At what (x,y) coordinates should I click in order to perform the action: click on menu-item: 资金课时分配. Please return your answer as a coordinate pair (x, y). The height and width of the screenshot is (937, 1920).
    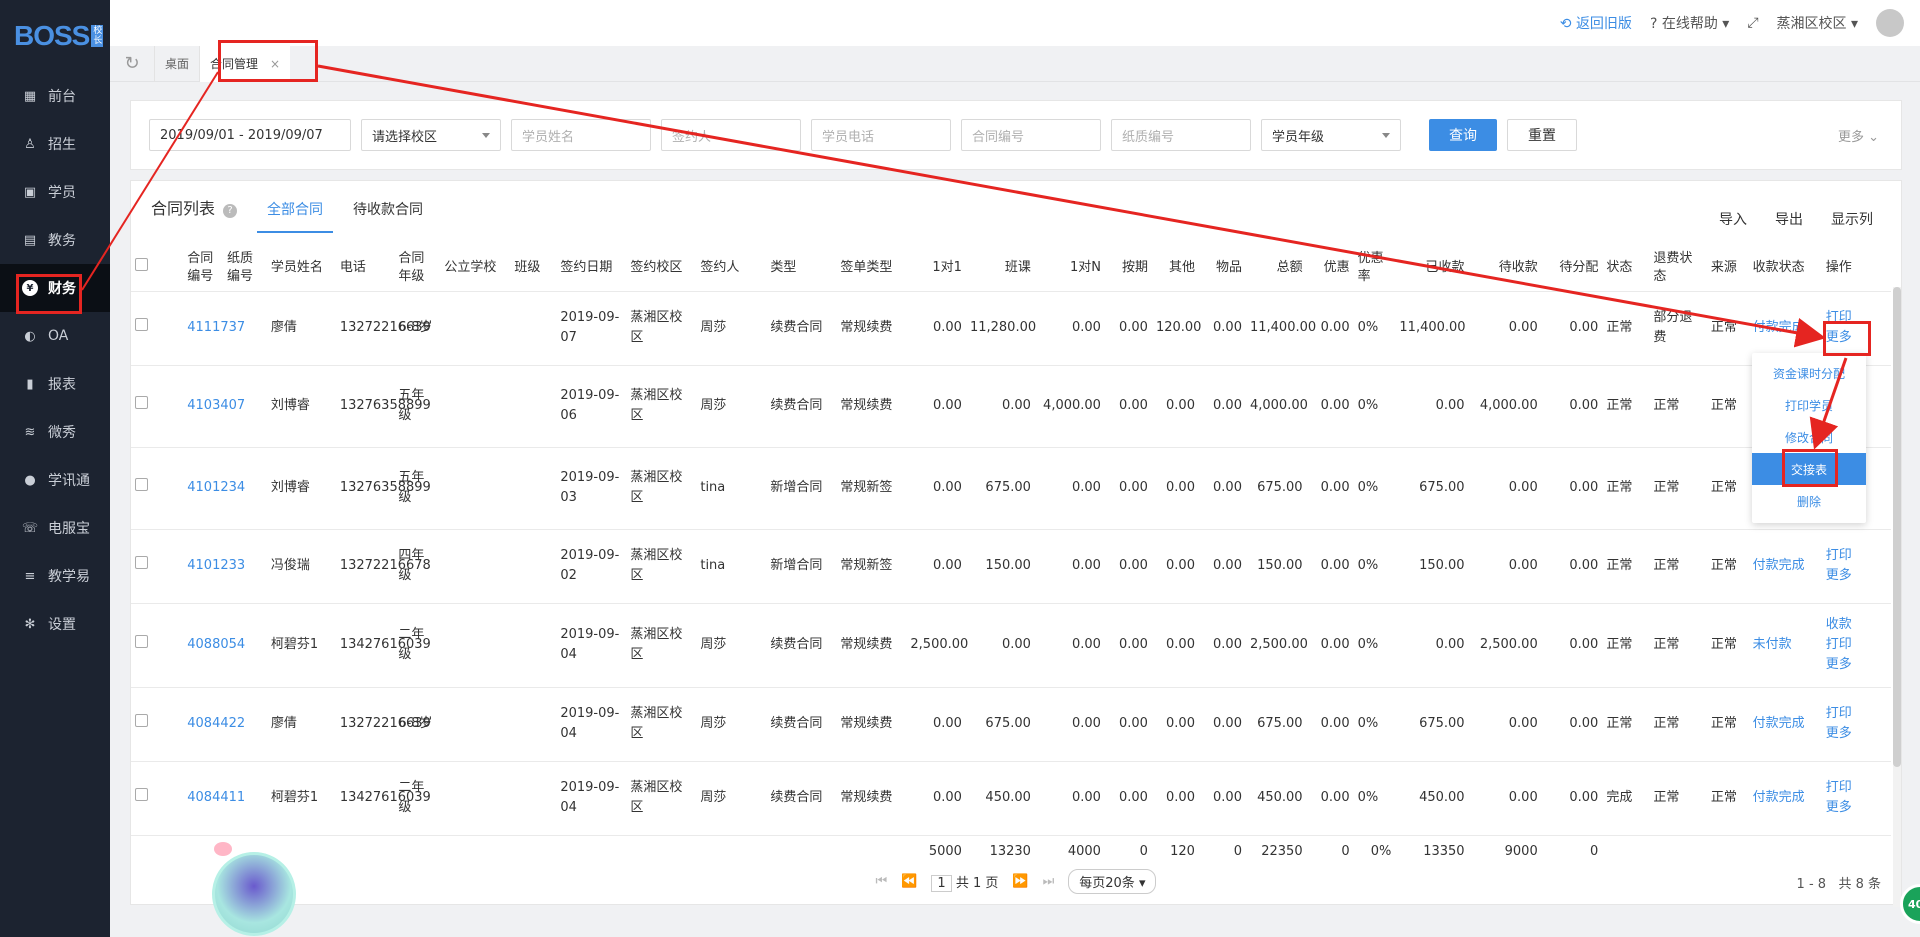
    Looking at the image, I should click on (1809, 373).